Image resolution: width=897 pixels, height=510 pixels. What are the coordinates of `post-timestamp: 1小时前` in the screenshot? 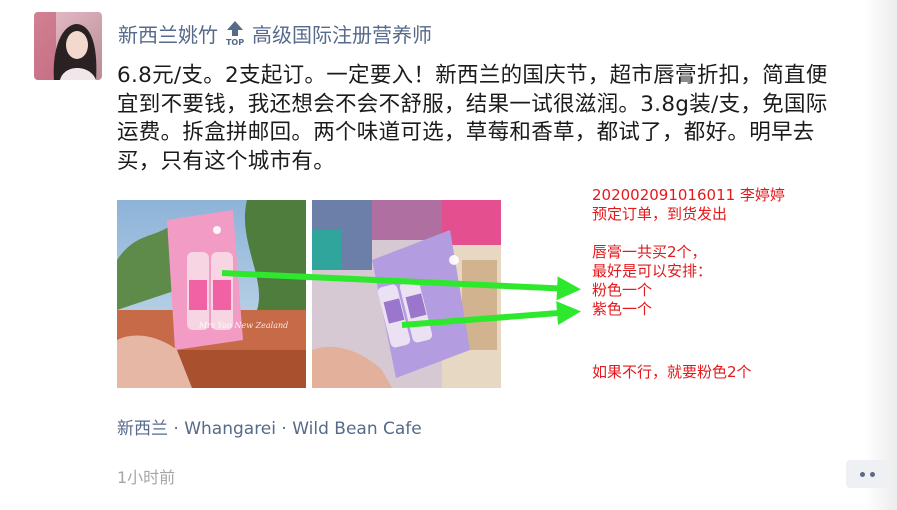 It's located at (146, 477).